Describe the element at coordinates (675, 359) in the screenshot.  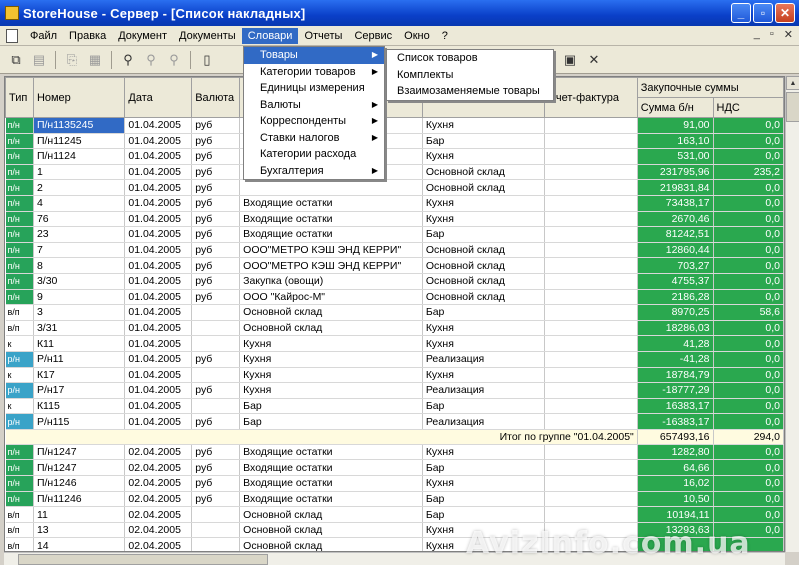
I see `cell-sum: -41,28` at that location.